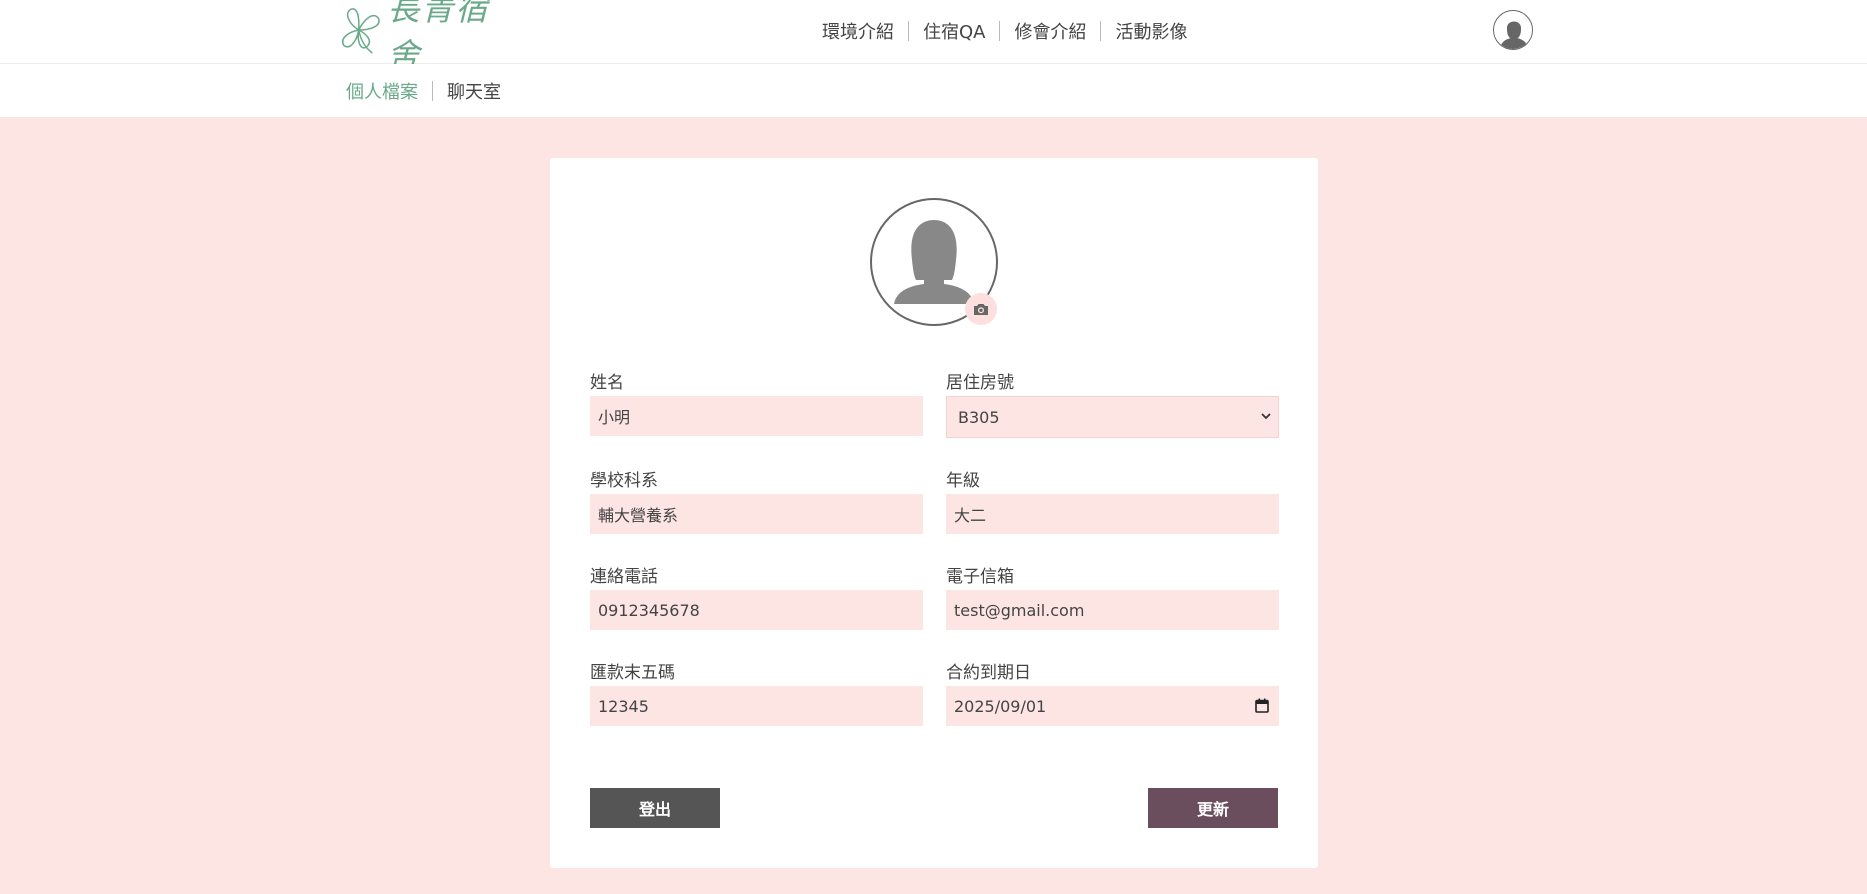 This screenshot has height=894, width=1867. I want to click on change-photo-button, so click(981, 309).